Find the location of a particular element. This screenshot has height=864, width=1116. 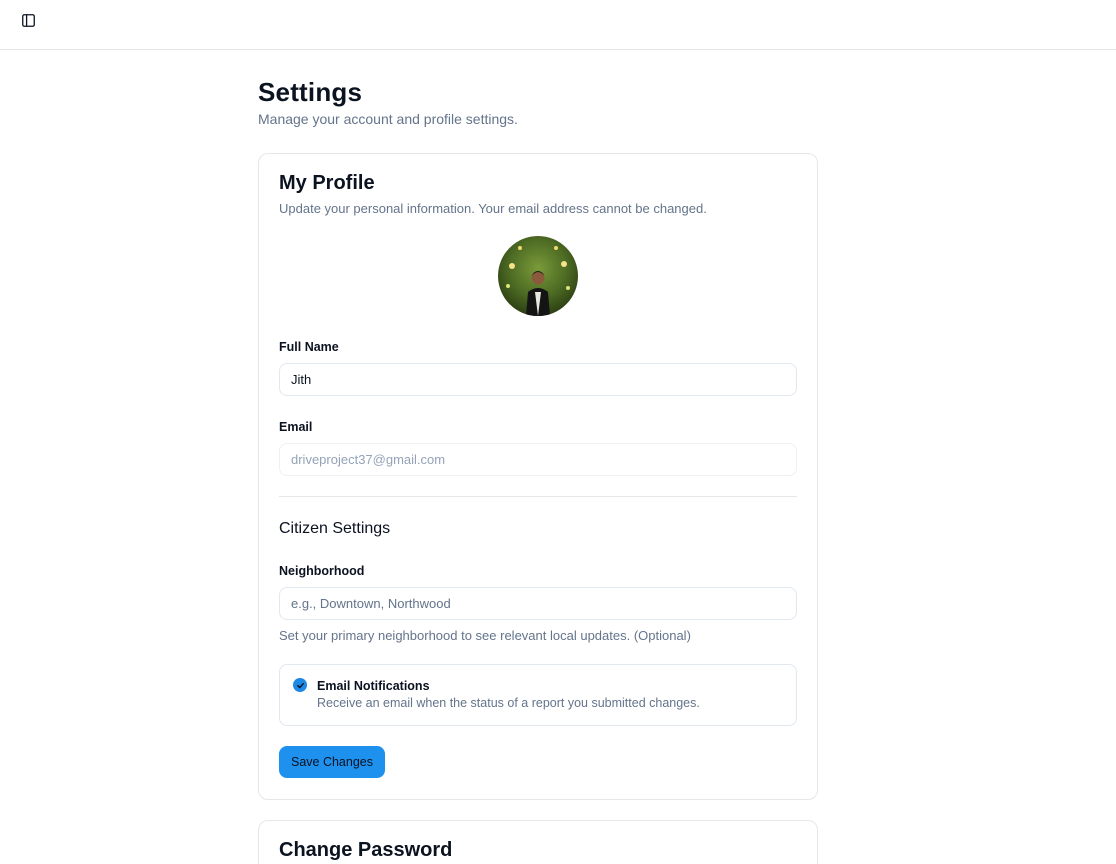

top-bar is located at coordinates (558, 25).